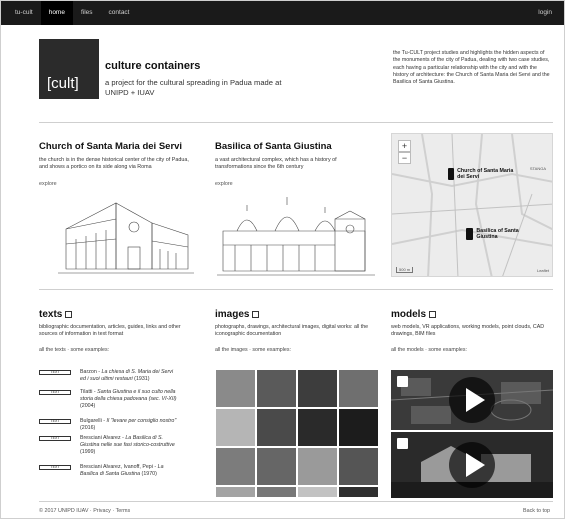 The width and height of the screenshot is (565, 519). What do you see at coordinates (232, 314) in the screenshot?
I see `images-title: images` at bounding box center [232, 314].